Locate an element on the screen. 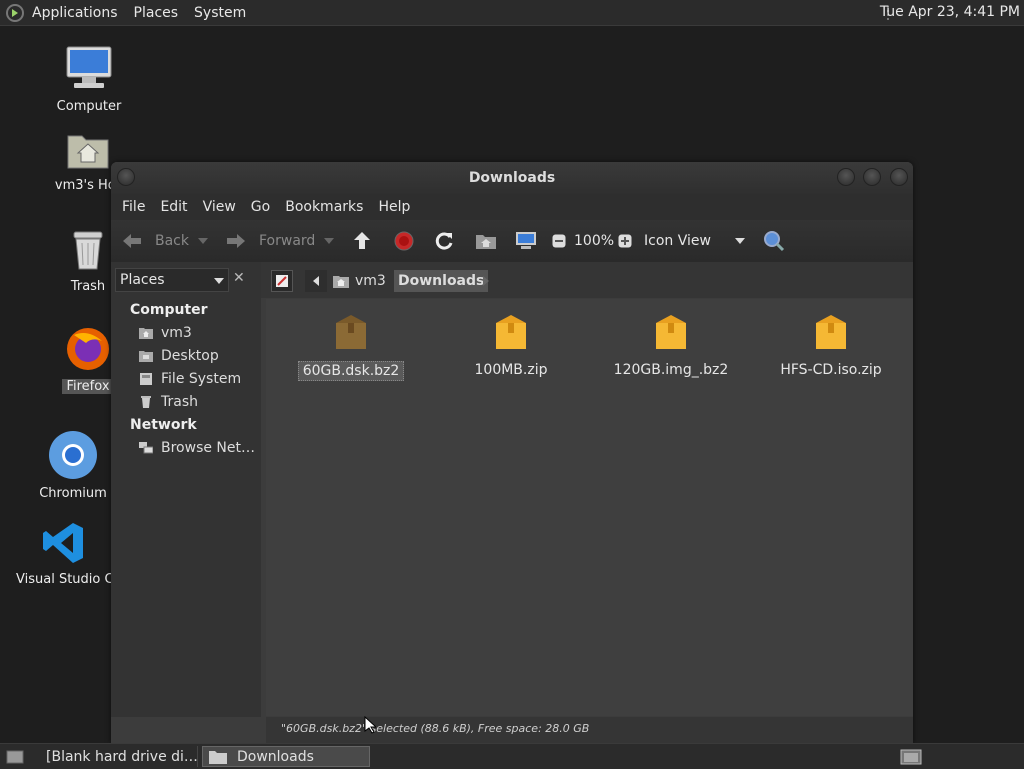  up-arrow-icon is located at coordinates (362, 240).